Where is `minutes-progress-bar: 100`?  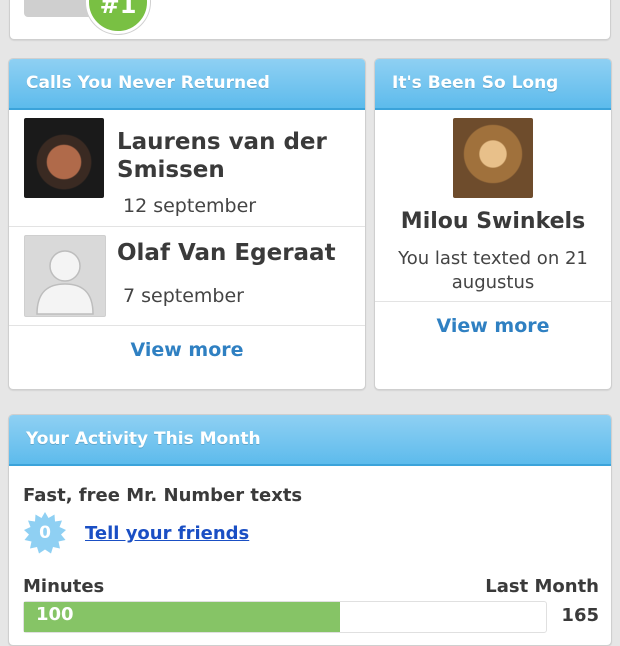 minutes-progress-bar: 100 is located at coordinates (285, 617).